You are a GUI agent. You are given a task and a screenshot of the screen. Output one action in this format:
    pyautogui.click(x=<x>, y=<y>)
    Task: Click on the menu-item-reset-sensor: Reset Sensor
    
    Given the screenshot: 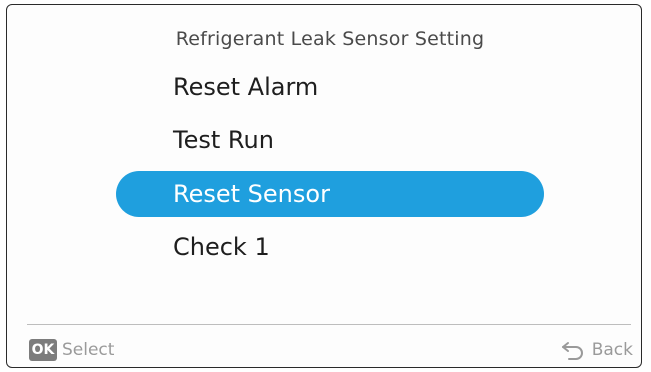 What is the action you would take?
    pyautogui.click(x=330, y=194)
    